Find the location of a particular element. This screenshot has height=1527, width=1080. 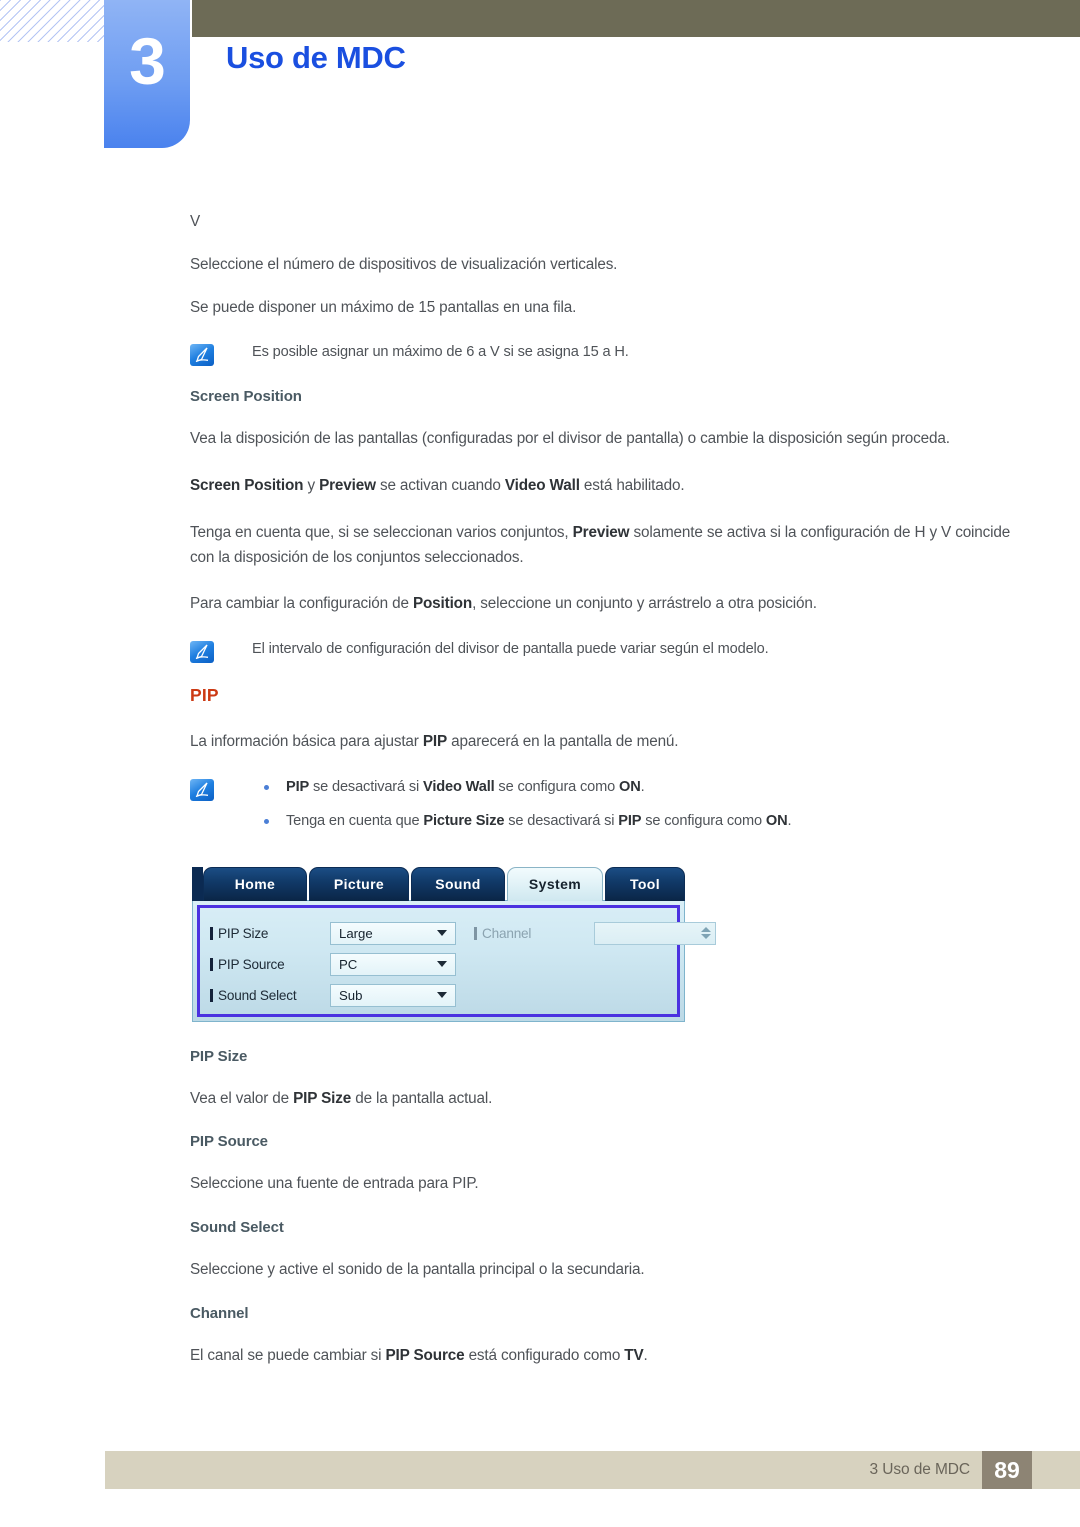

label-channel: Channel is located at coordinates (507, 933).